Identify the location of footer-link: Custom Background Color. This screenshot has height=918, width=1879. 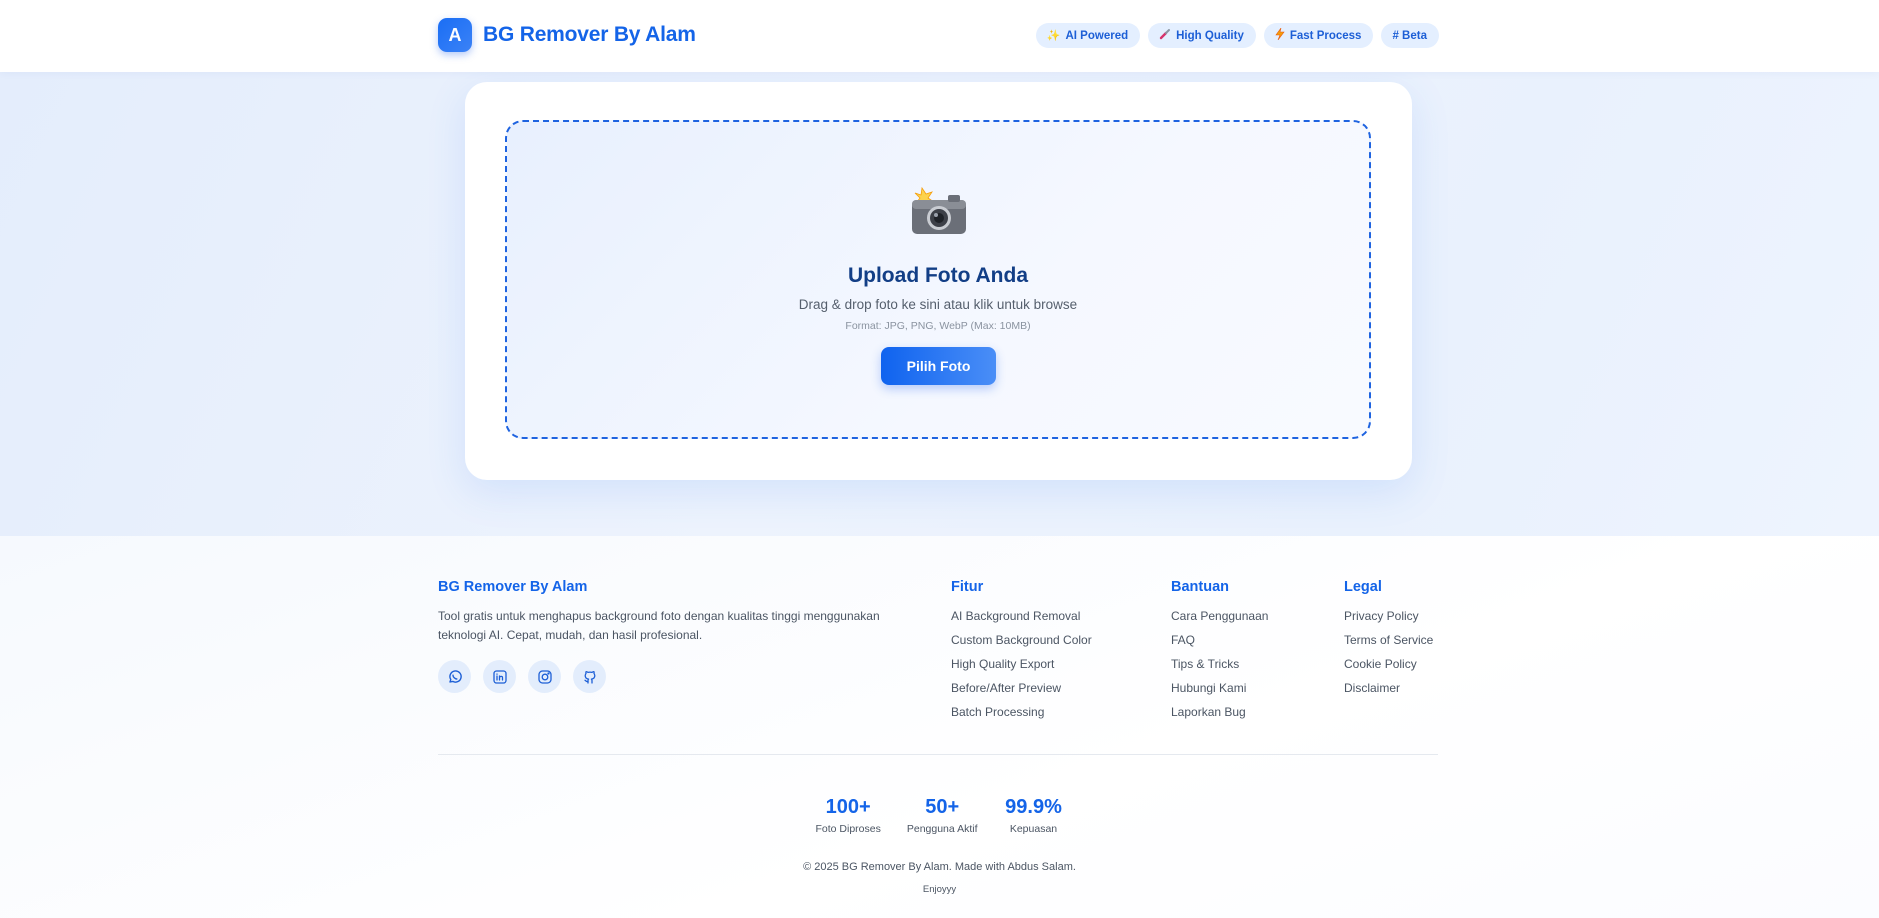
(1021, 645).